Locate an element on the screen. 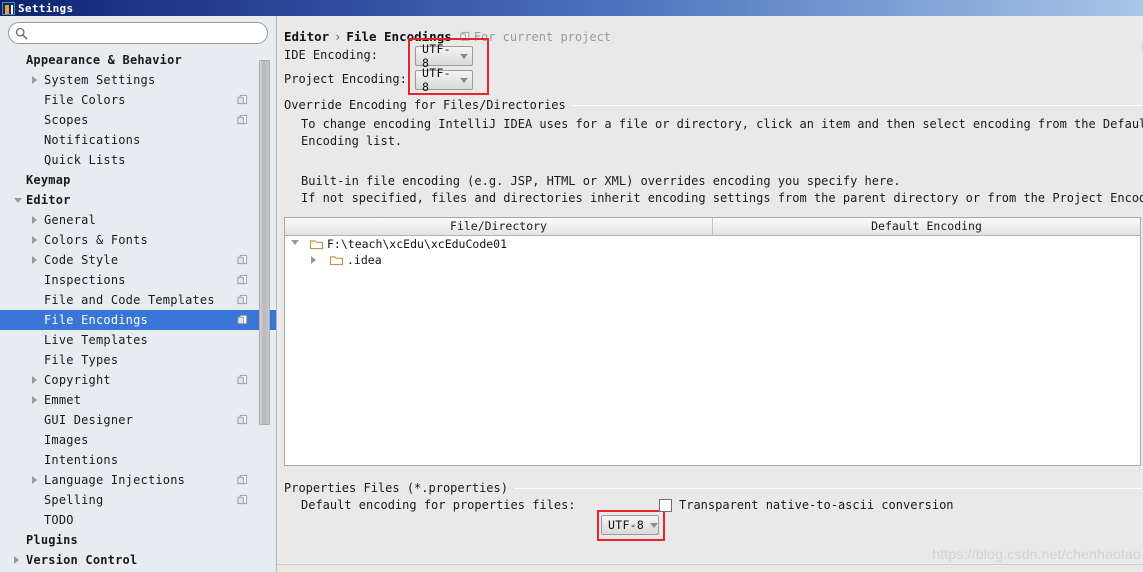 This screenshot has height=572, width=1143. sidebar-item-label: Colors & Fonts is located at coordinates (96, 240).